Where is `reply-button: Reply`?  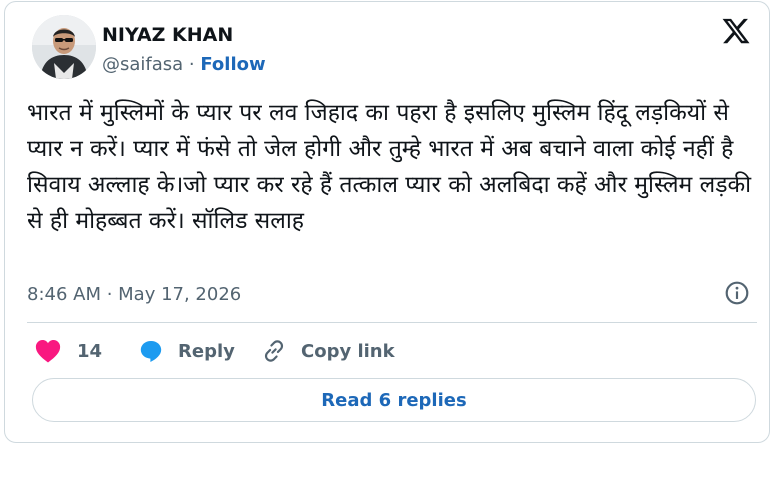
reply-button: Reply is located at coordinates (186, 351).